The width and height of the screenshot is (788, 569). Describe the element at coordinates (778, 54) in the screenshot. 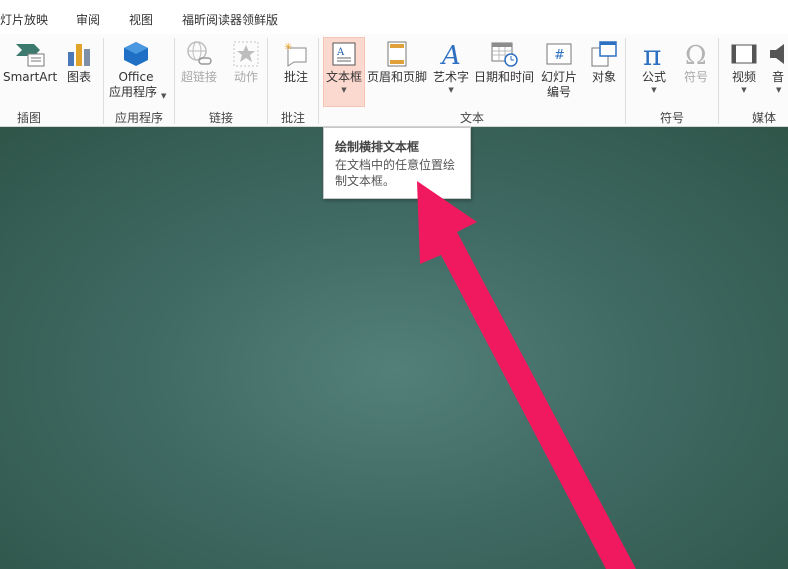

I see `speaker-icon` at that location.